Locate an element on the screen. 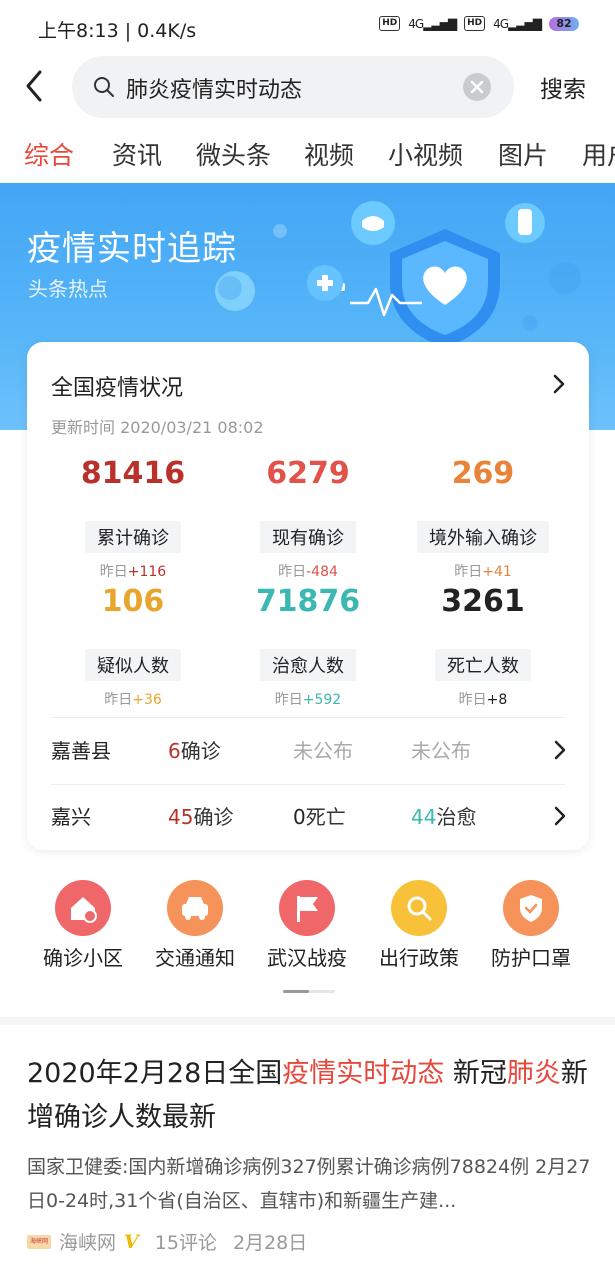 The image size is (615, 1280). car-icon is located at coordinates (195, 908).